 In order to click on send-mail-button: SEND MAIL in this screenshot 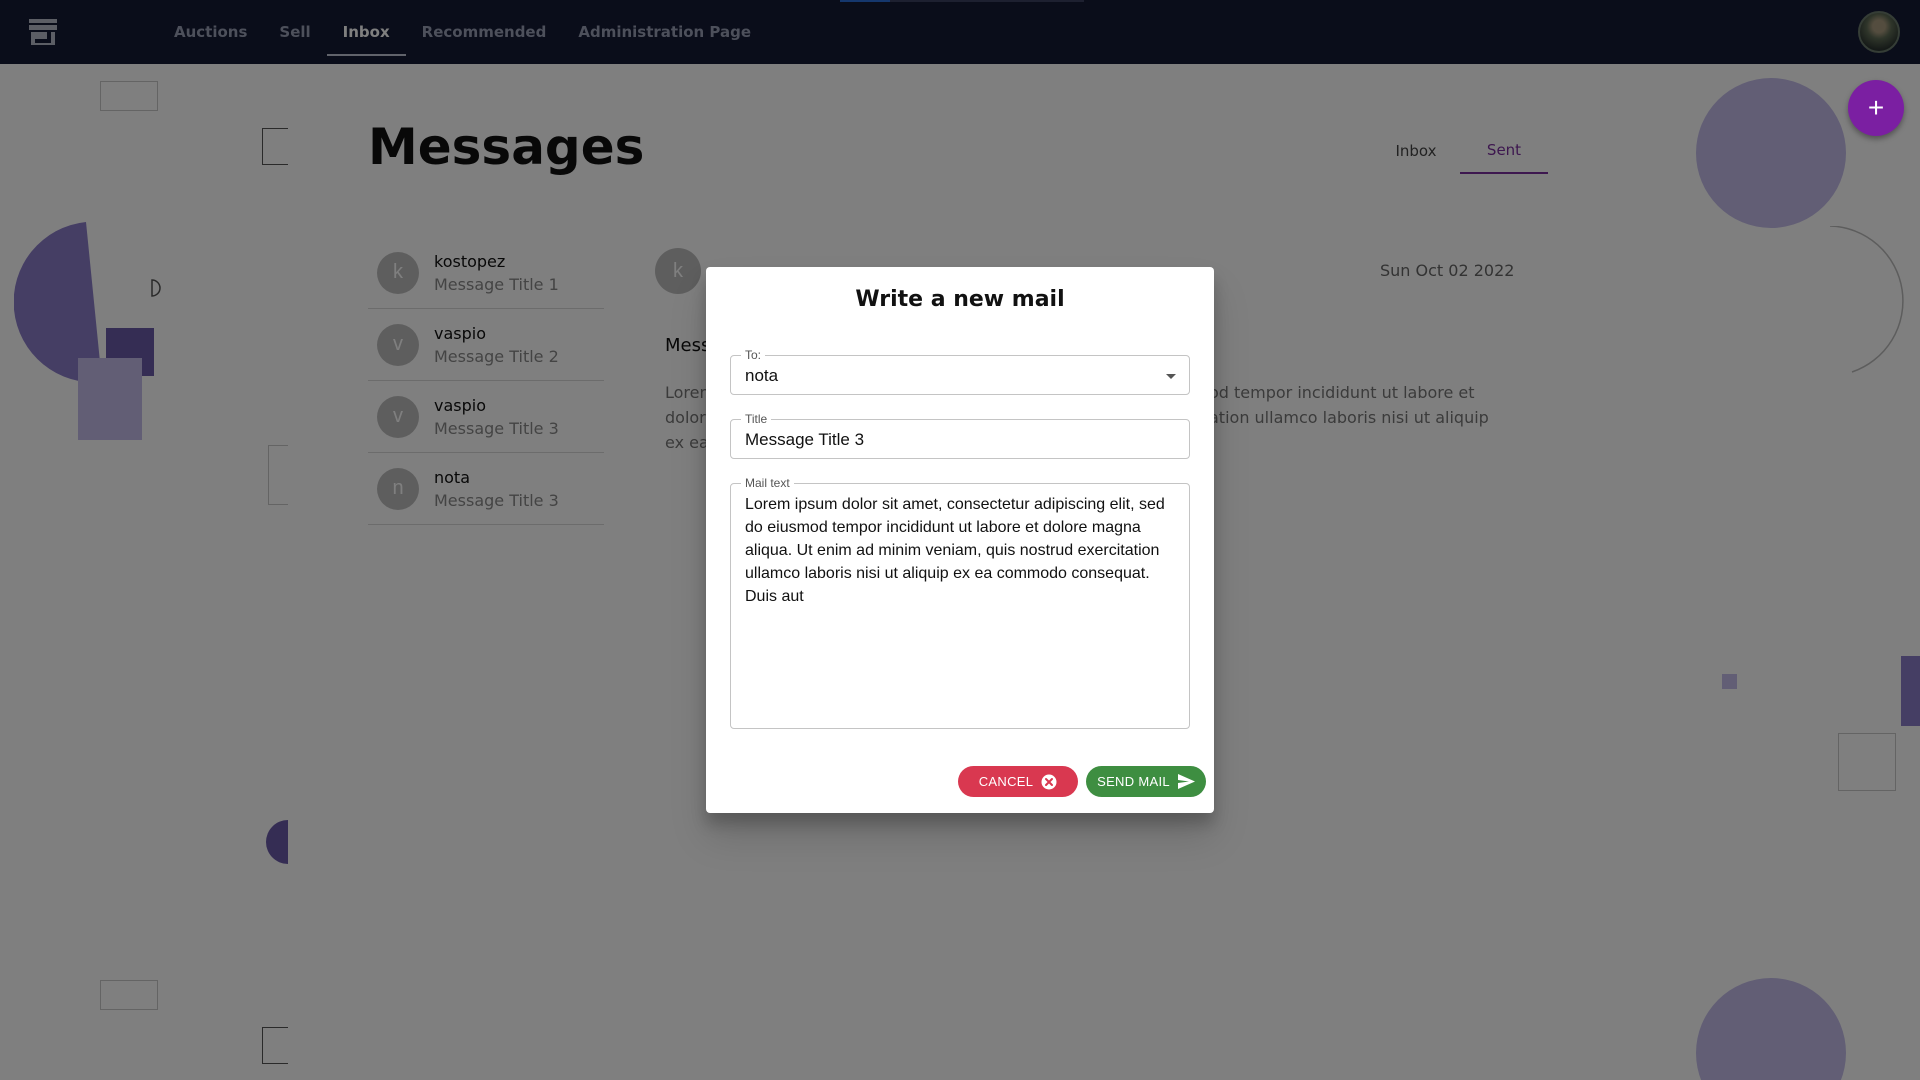, I will do `click(1146, 781)`.